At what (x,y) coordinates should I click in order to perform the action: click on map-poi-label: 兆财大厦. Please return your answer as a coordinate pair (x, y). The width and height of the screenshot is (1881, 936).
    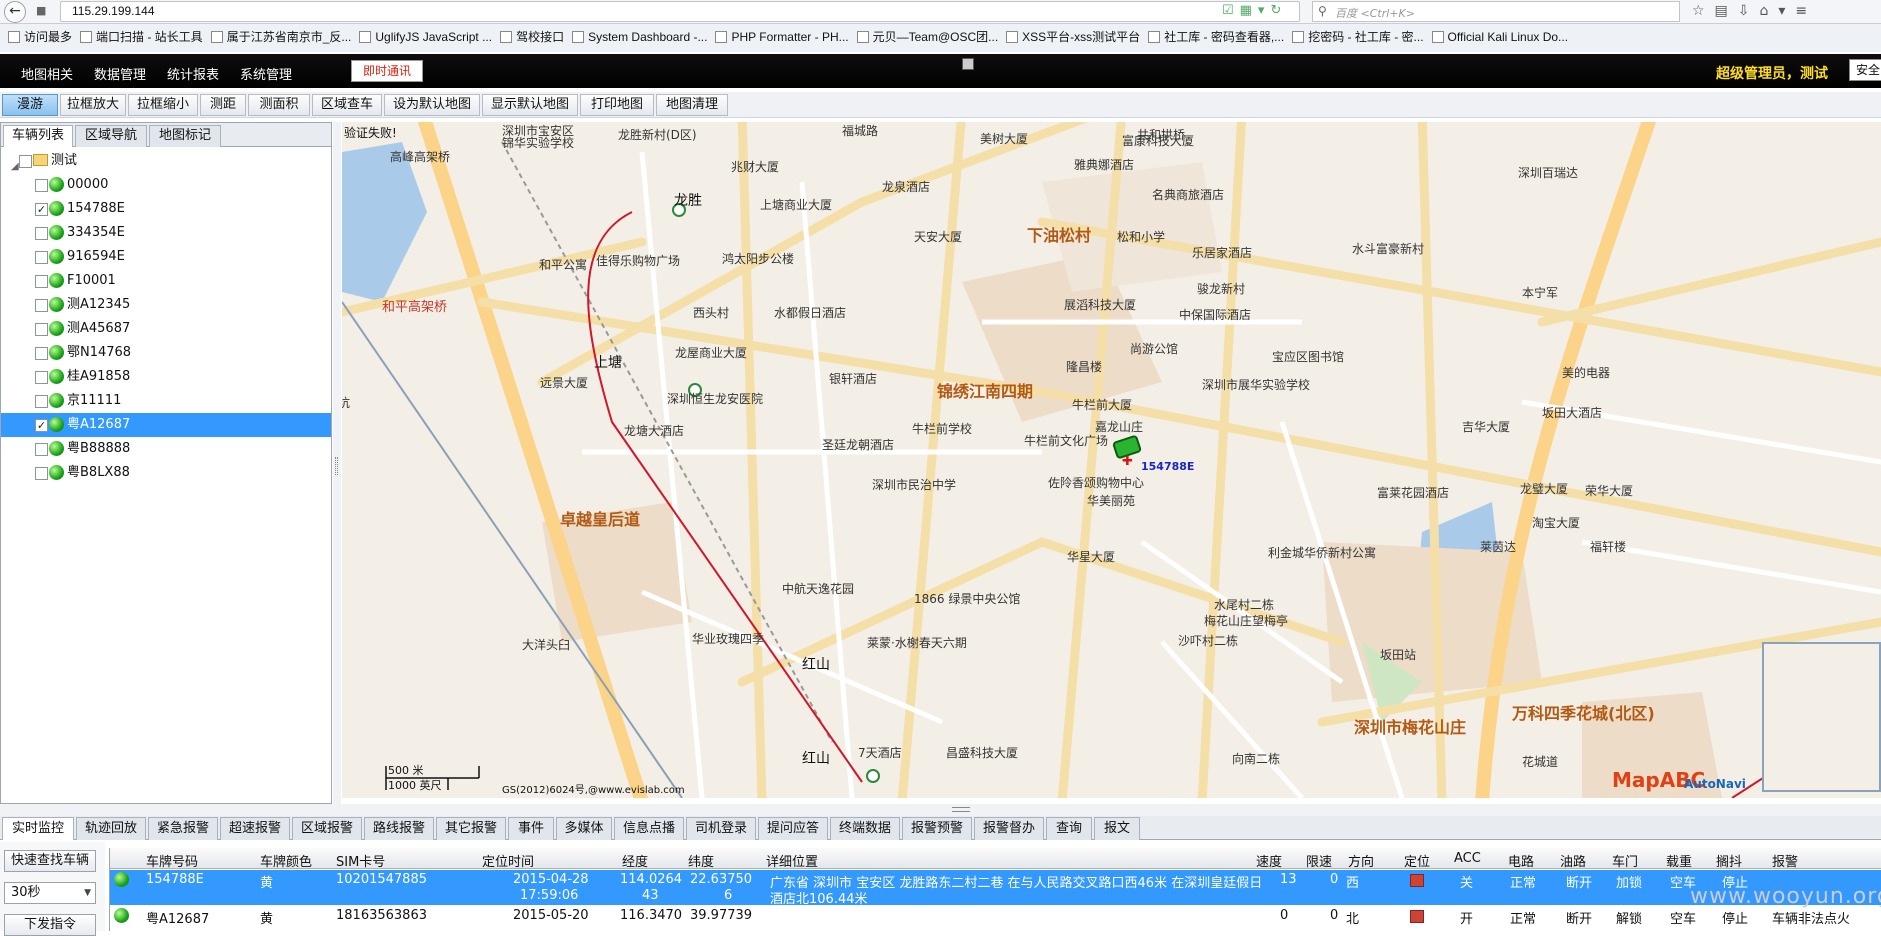
    Looking at the image, I should click on (755, 166).